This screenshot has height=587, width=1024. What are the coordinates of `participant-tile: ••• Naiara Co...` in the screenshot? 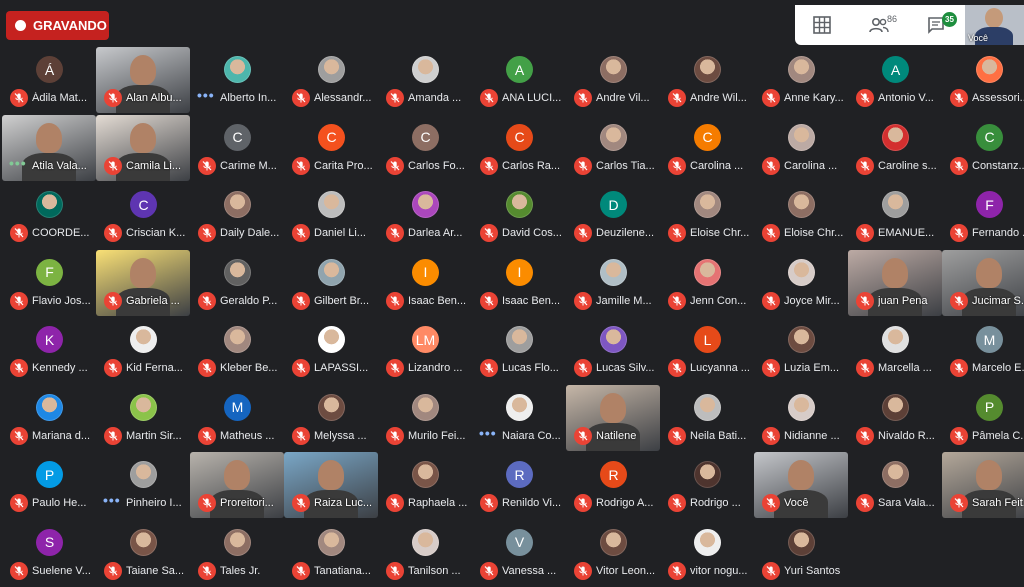 It's located at (519, 418).